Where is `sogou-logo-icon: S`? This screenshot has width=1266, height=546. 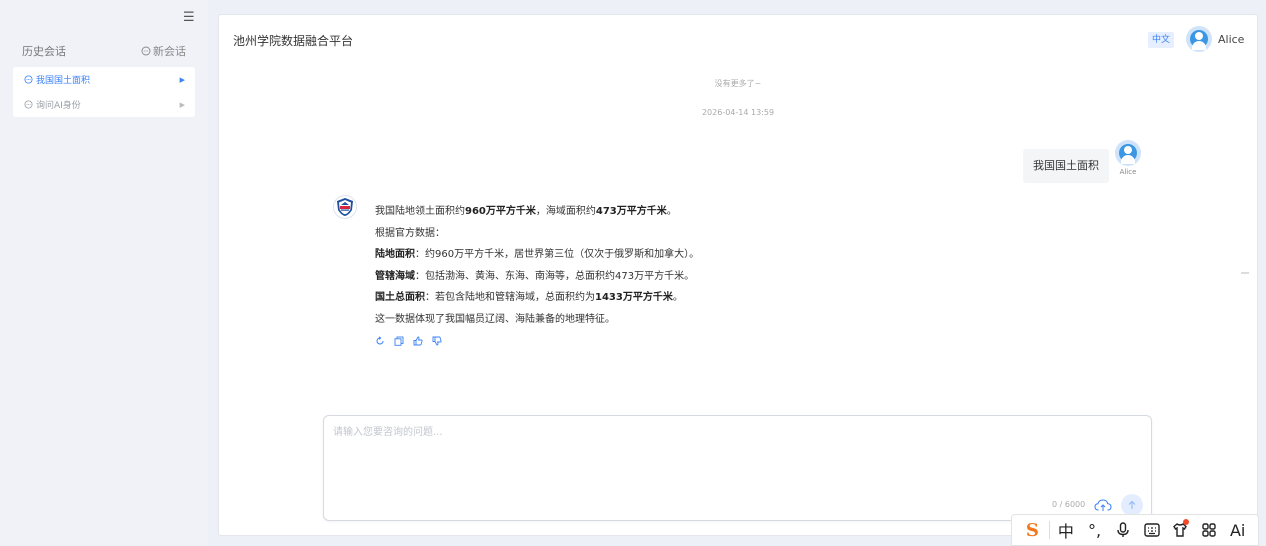 sogou-logo-icon: S is located at coordinates (1032, 530).